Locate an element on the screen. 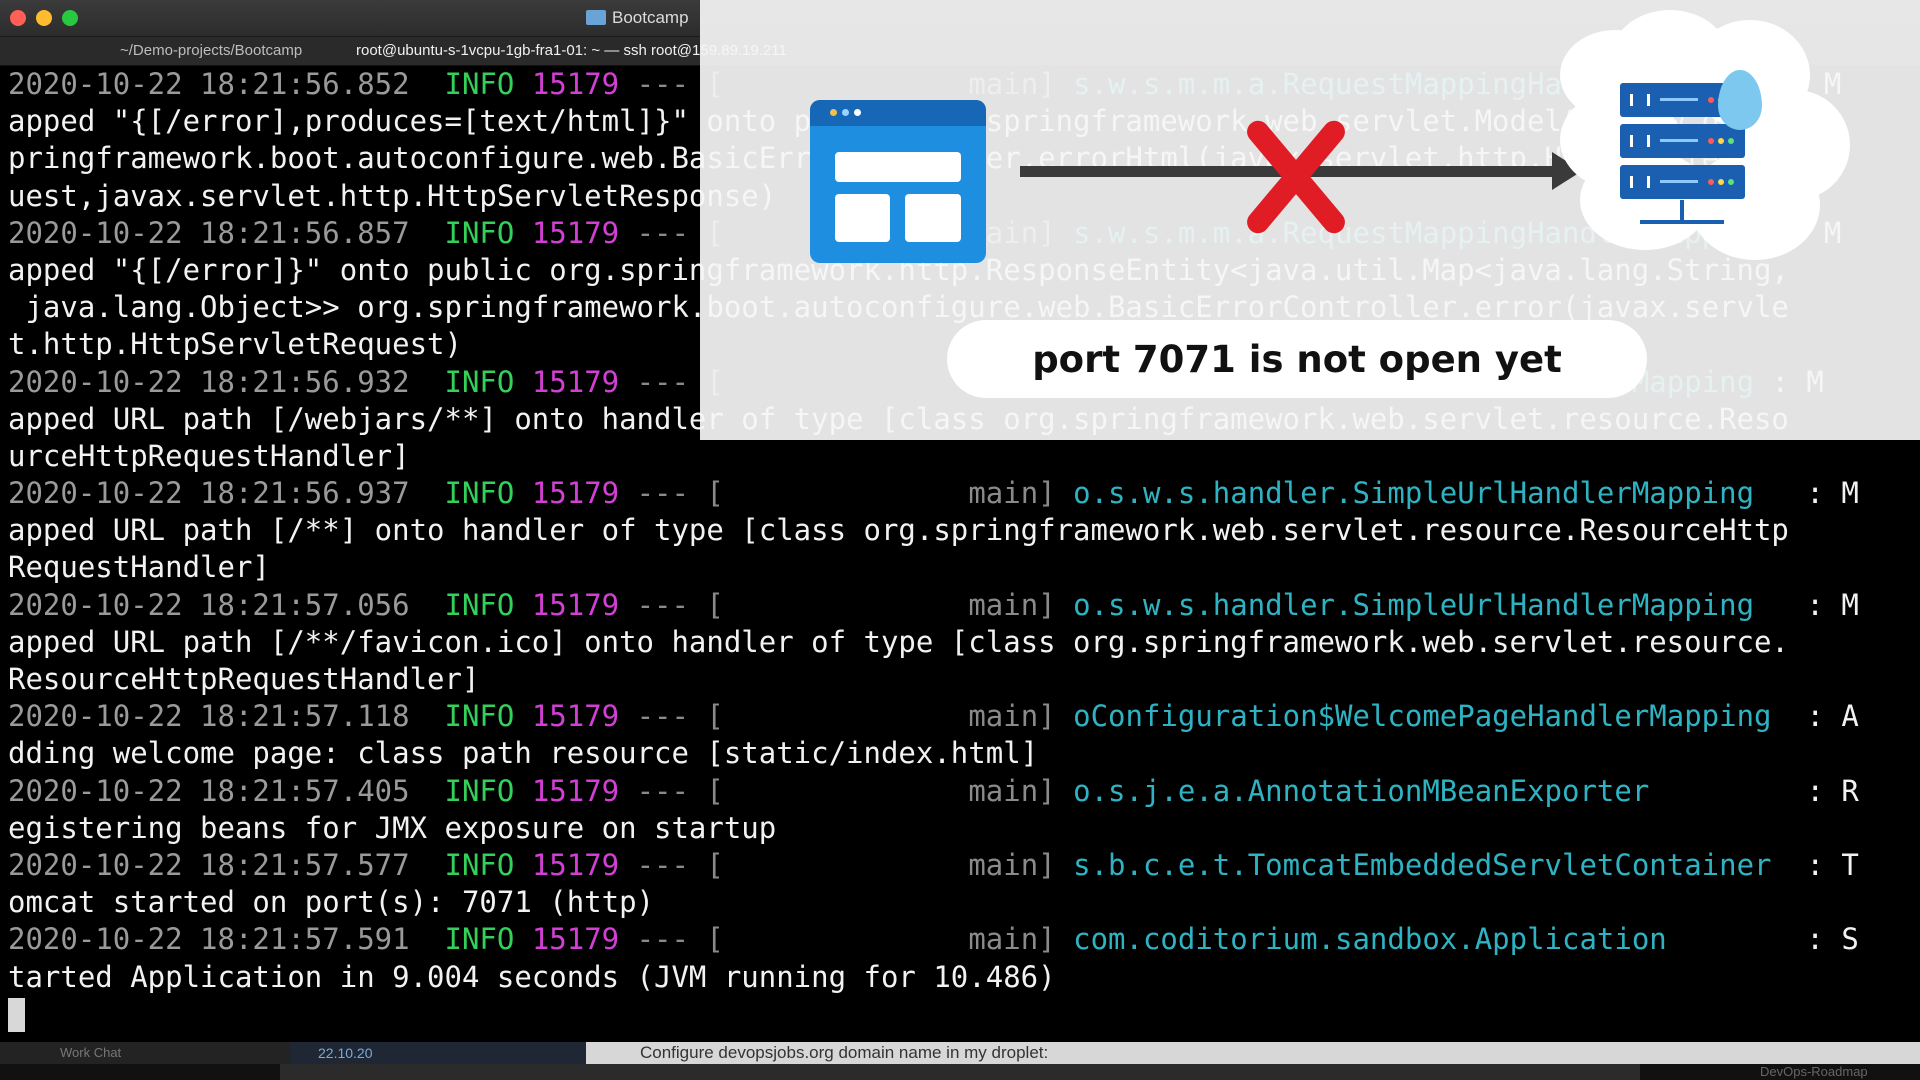 The image size is (1920, 1080). log-class: s.b.c.e.t.TomcatEmbeddedServletContainer is located at coordinates (1422, 864).